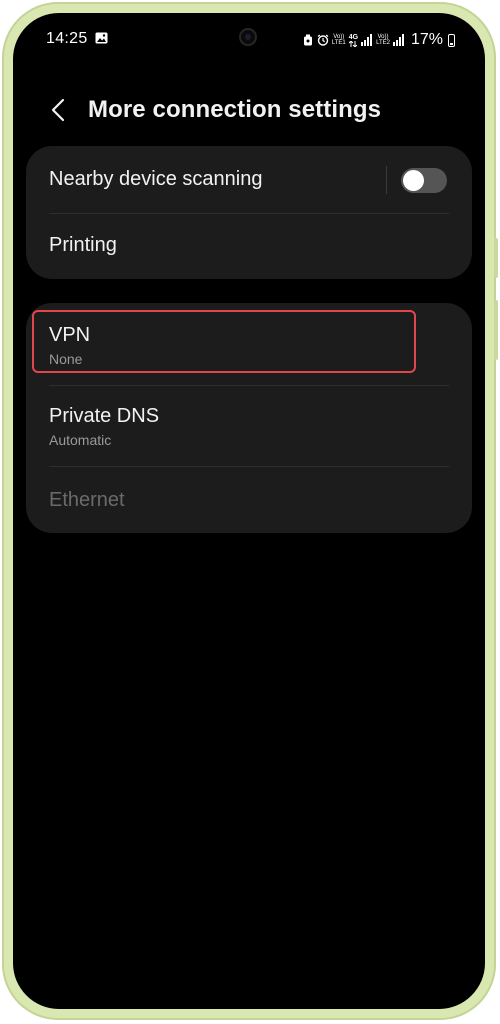 The height and width of the screenshot is (1024, 500). I want to click on battery-icon, so click(451, 40).